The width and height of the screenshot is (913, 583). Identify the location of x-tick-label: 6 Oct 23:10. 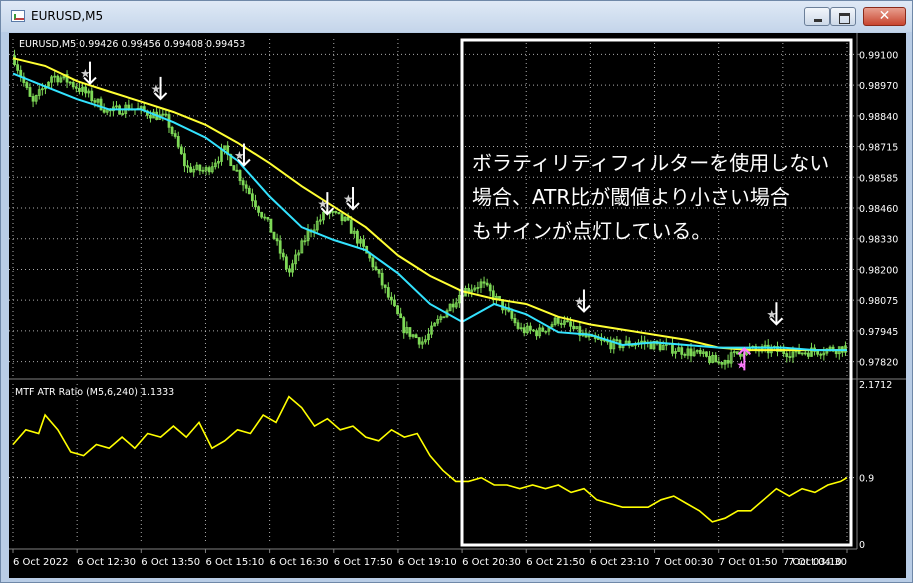
(619, 562).